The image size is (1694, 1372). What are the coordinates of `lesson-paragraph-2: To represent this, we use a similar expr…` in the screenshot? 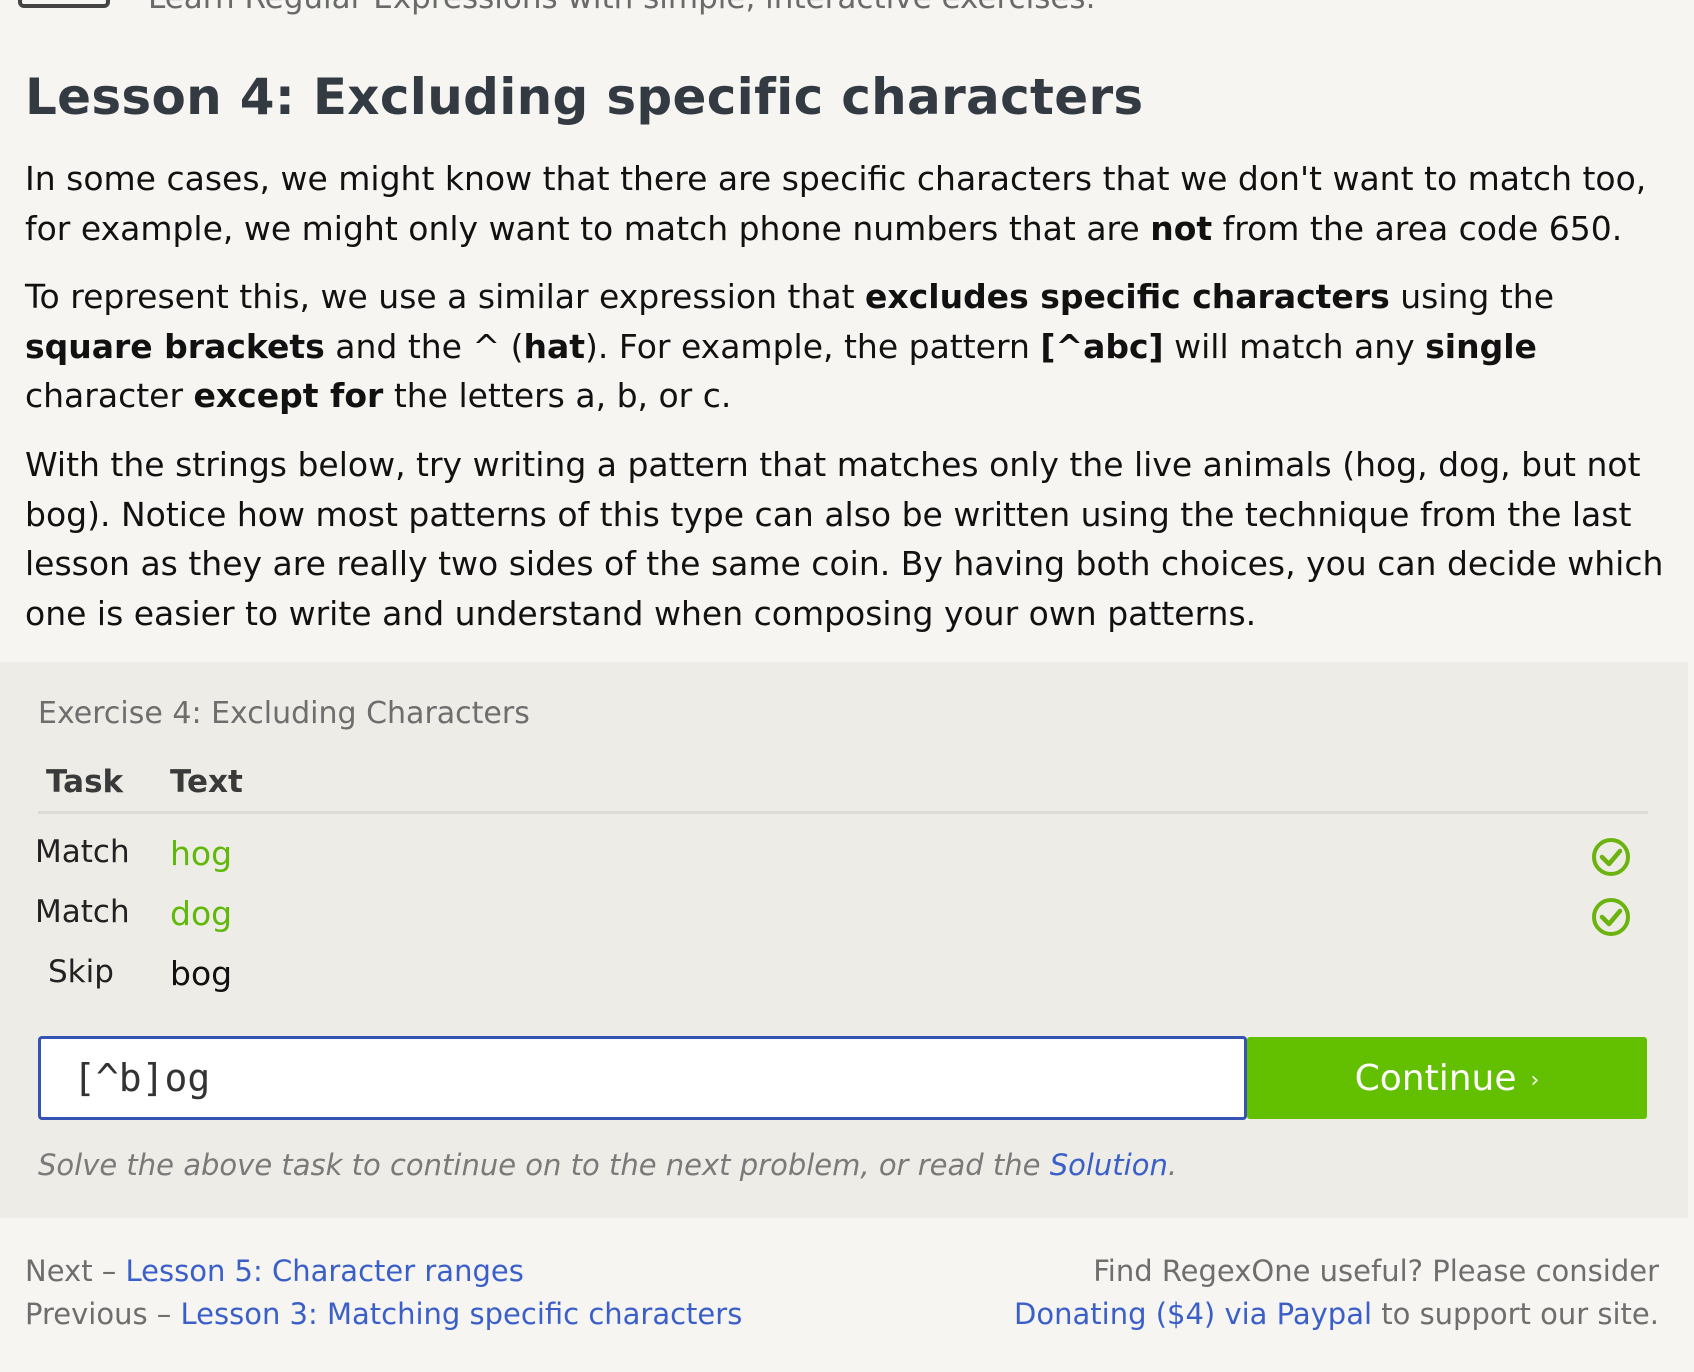 It's located at (845, 346).